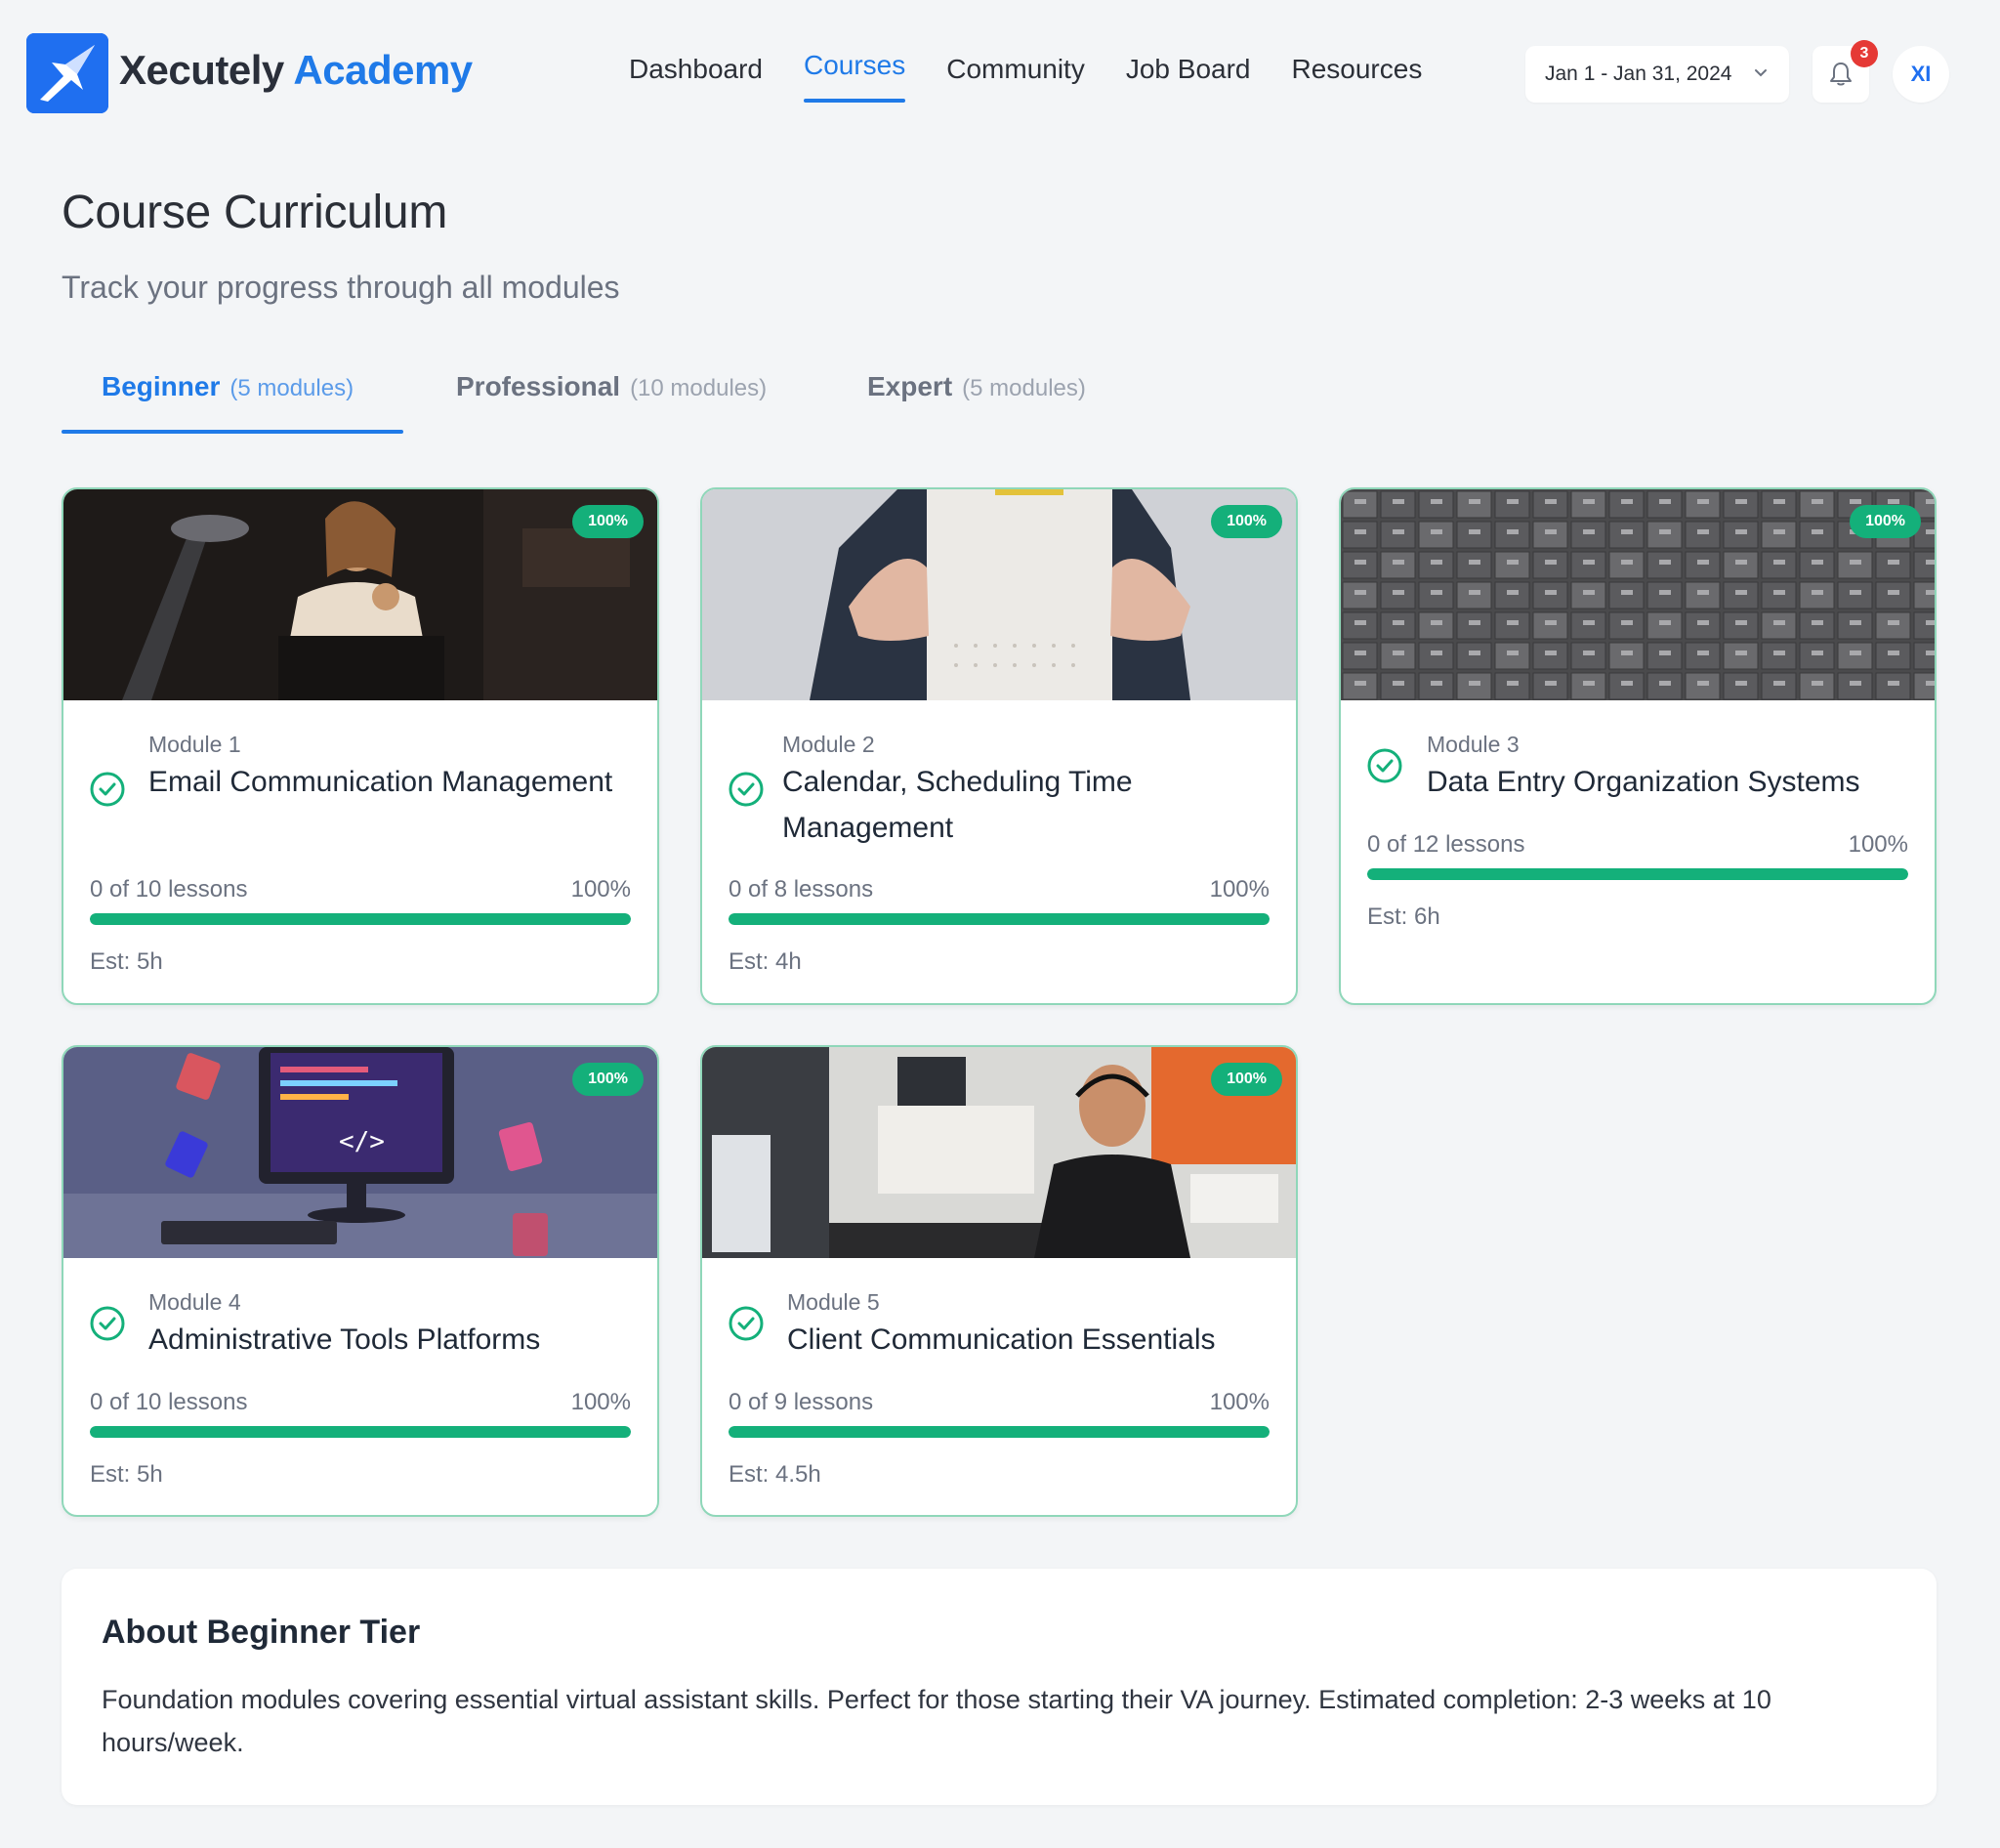 This screenshot has height=1848, width=2000. I want to click on tab-label: Beginner, so click(161, 386).